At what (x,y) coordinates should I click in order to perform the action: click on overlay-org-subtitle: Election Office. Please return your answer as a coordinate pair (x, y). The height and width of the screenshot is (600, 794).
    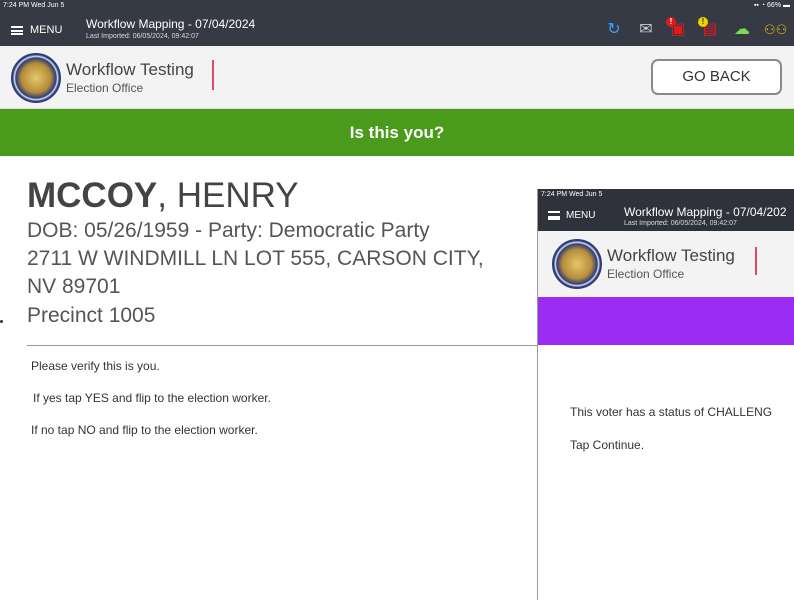
    Looking at the image, I should click on (646, 274).